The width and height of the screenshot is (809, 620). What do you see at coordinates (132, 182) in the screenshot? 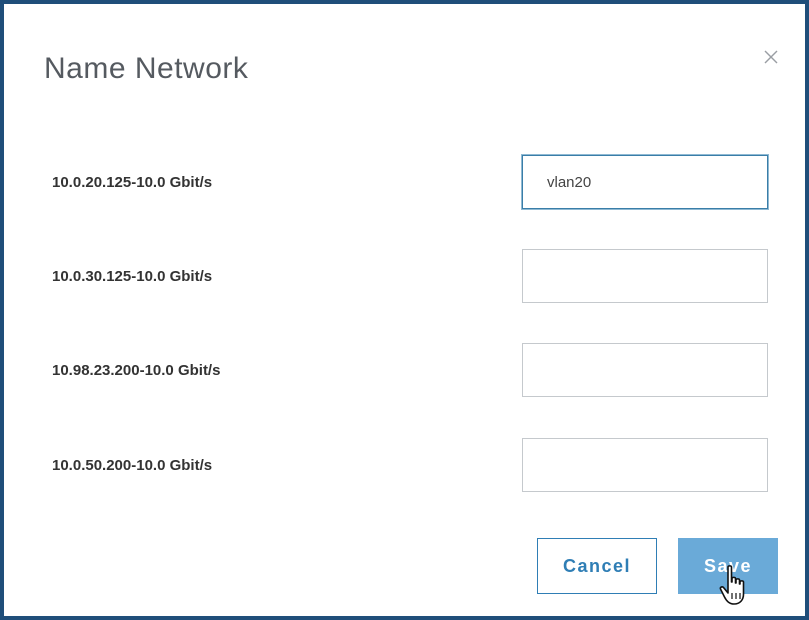
I see `network-label-1: 10.0.20.125-10.0 Gbit/s` at bounding box center [132, 182].